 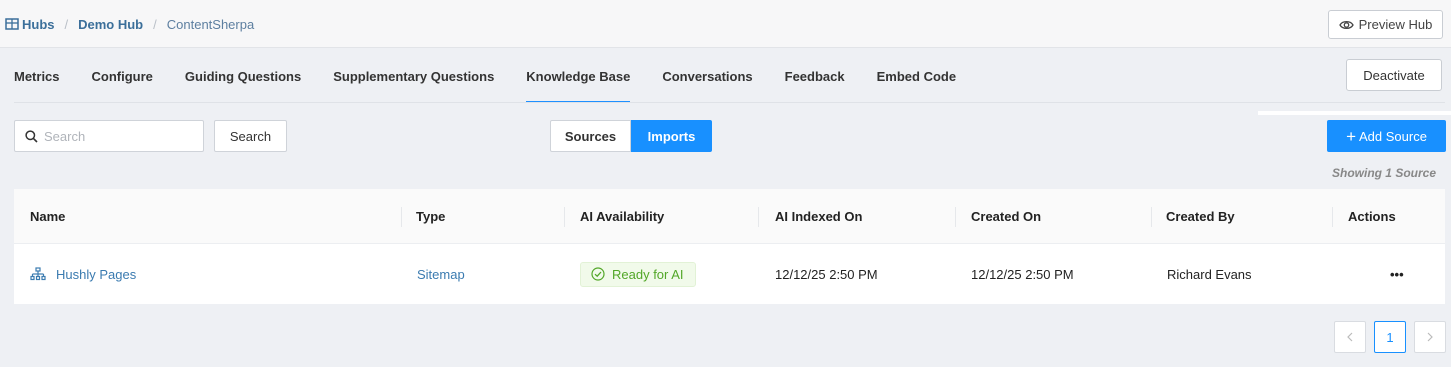 I want to click on pagination-page: 1, so click(x=1390, y=337).